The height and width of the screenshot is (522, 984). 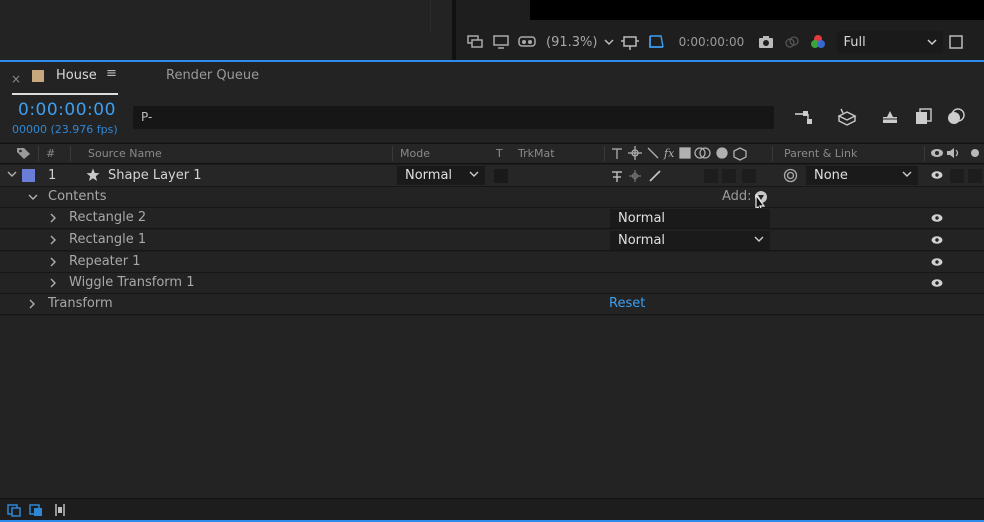 I want to click on motion-blur-icon, so click(x=956, y=117).